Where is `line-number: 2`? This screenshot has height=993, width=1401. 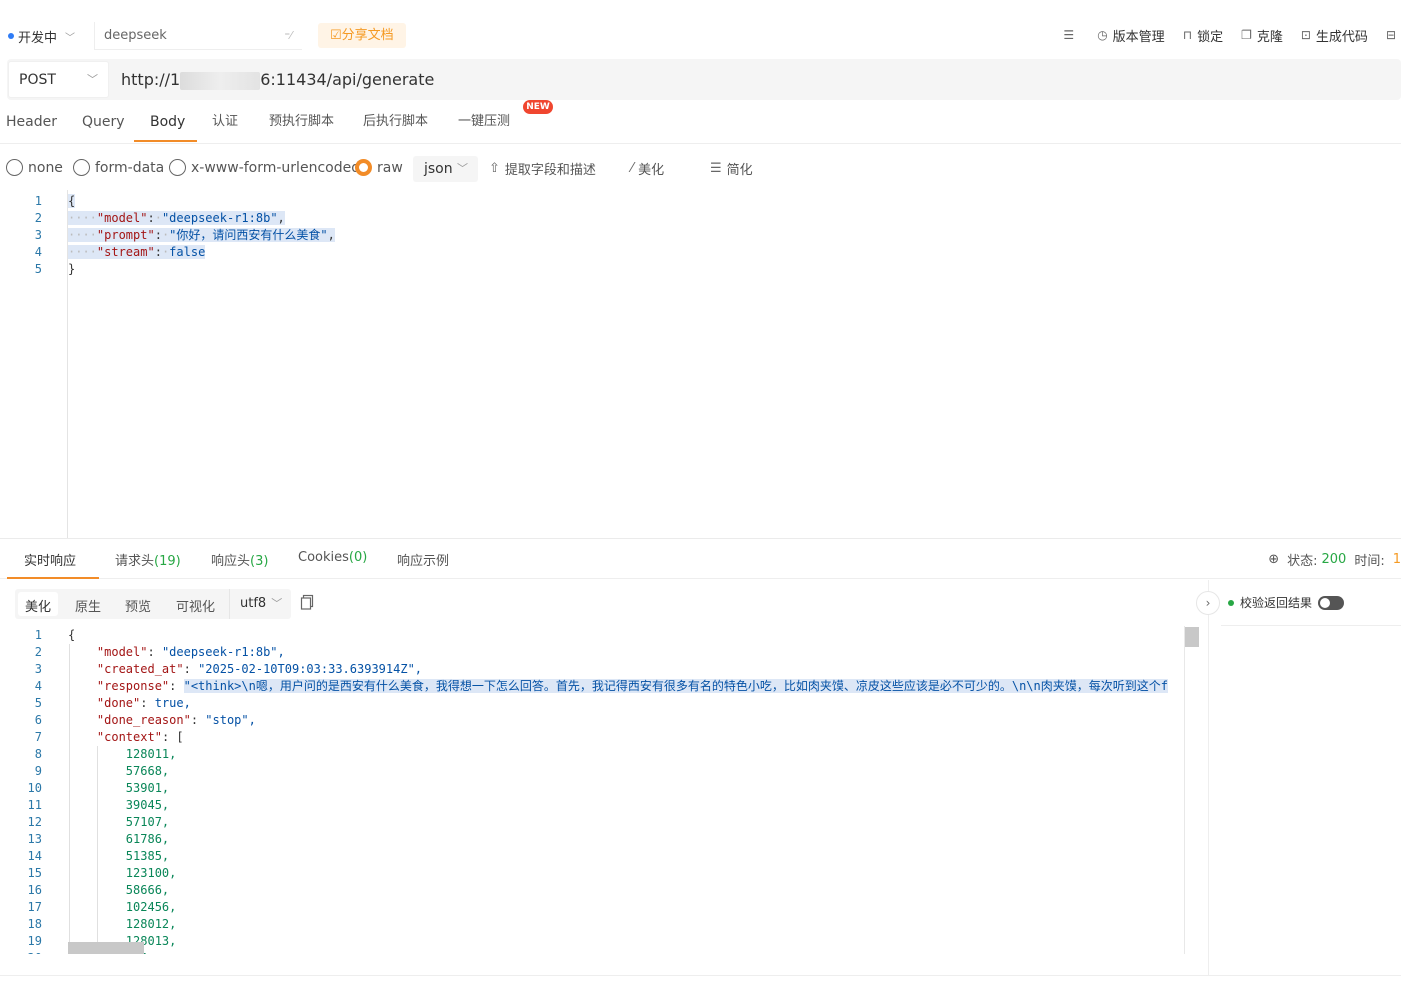 line-number: 2 is located at coordinates (38, 218).